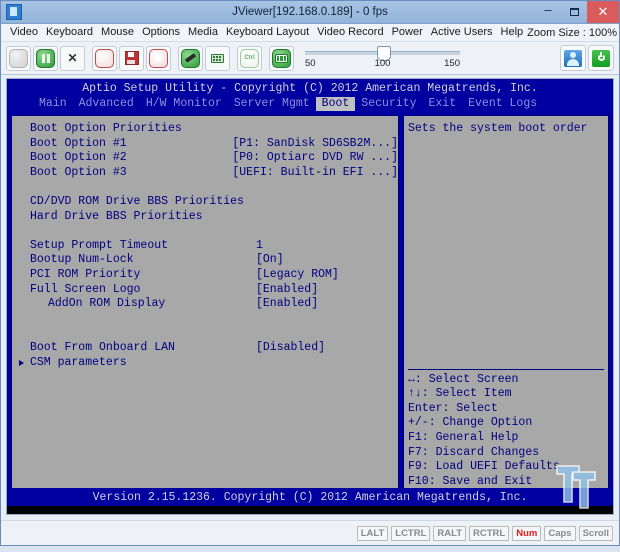 This screenshot has width=620, height=552. Describe the element at coordinates (53, 104) in the screenshot. I see `tab-main: Main` at that location.